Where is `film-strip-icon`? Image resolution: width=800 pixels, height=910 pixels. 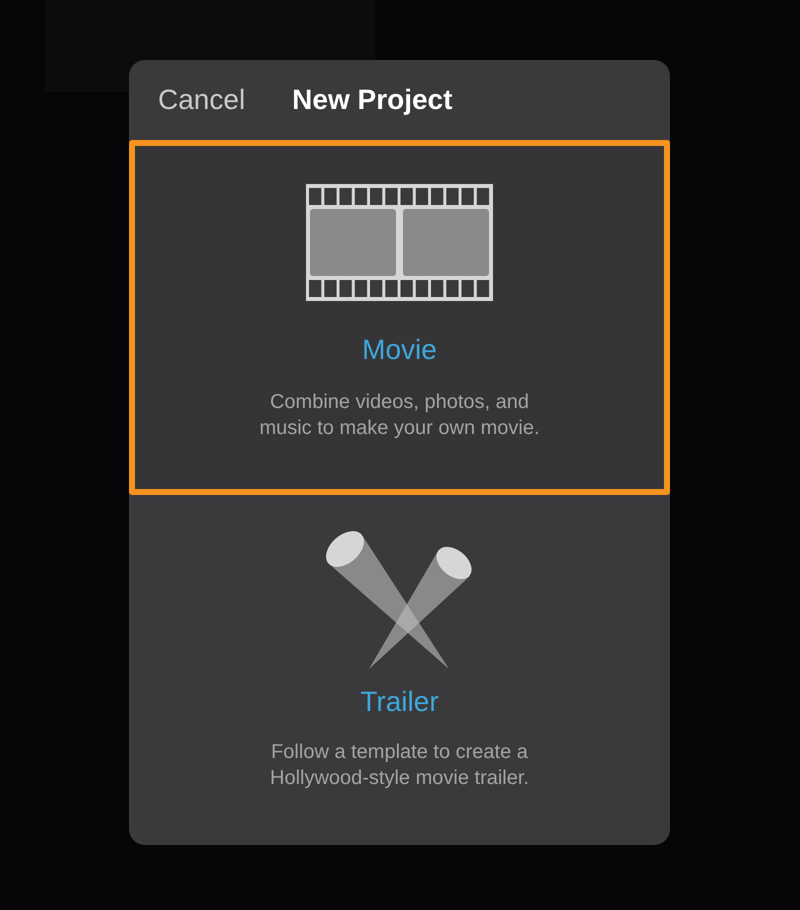 film-strip-icon is located at coordinates (399, 242).